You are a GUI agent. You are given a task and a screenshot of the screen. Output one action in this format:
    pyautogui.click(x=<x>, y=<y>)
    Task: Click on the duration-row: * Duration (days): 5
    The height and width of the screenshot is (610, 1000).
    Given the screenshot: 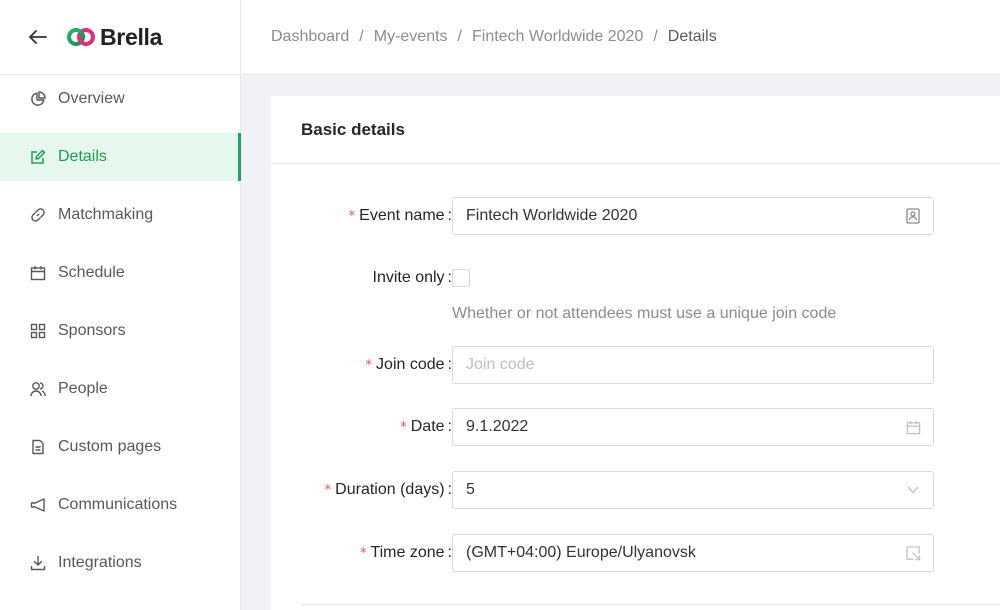 What is the action you would take?
    pyautogui.click(x=635, y=490)
    